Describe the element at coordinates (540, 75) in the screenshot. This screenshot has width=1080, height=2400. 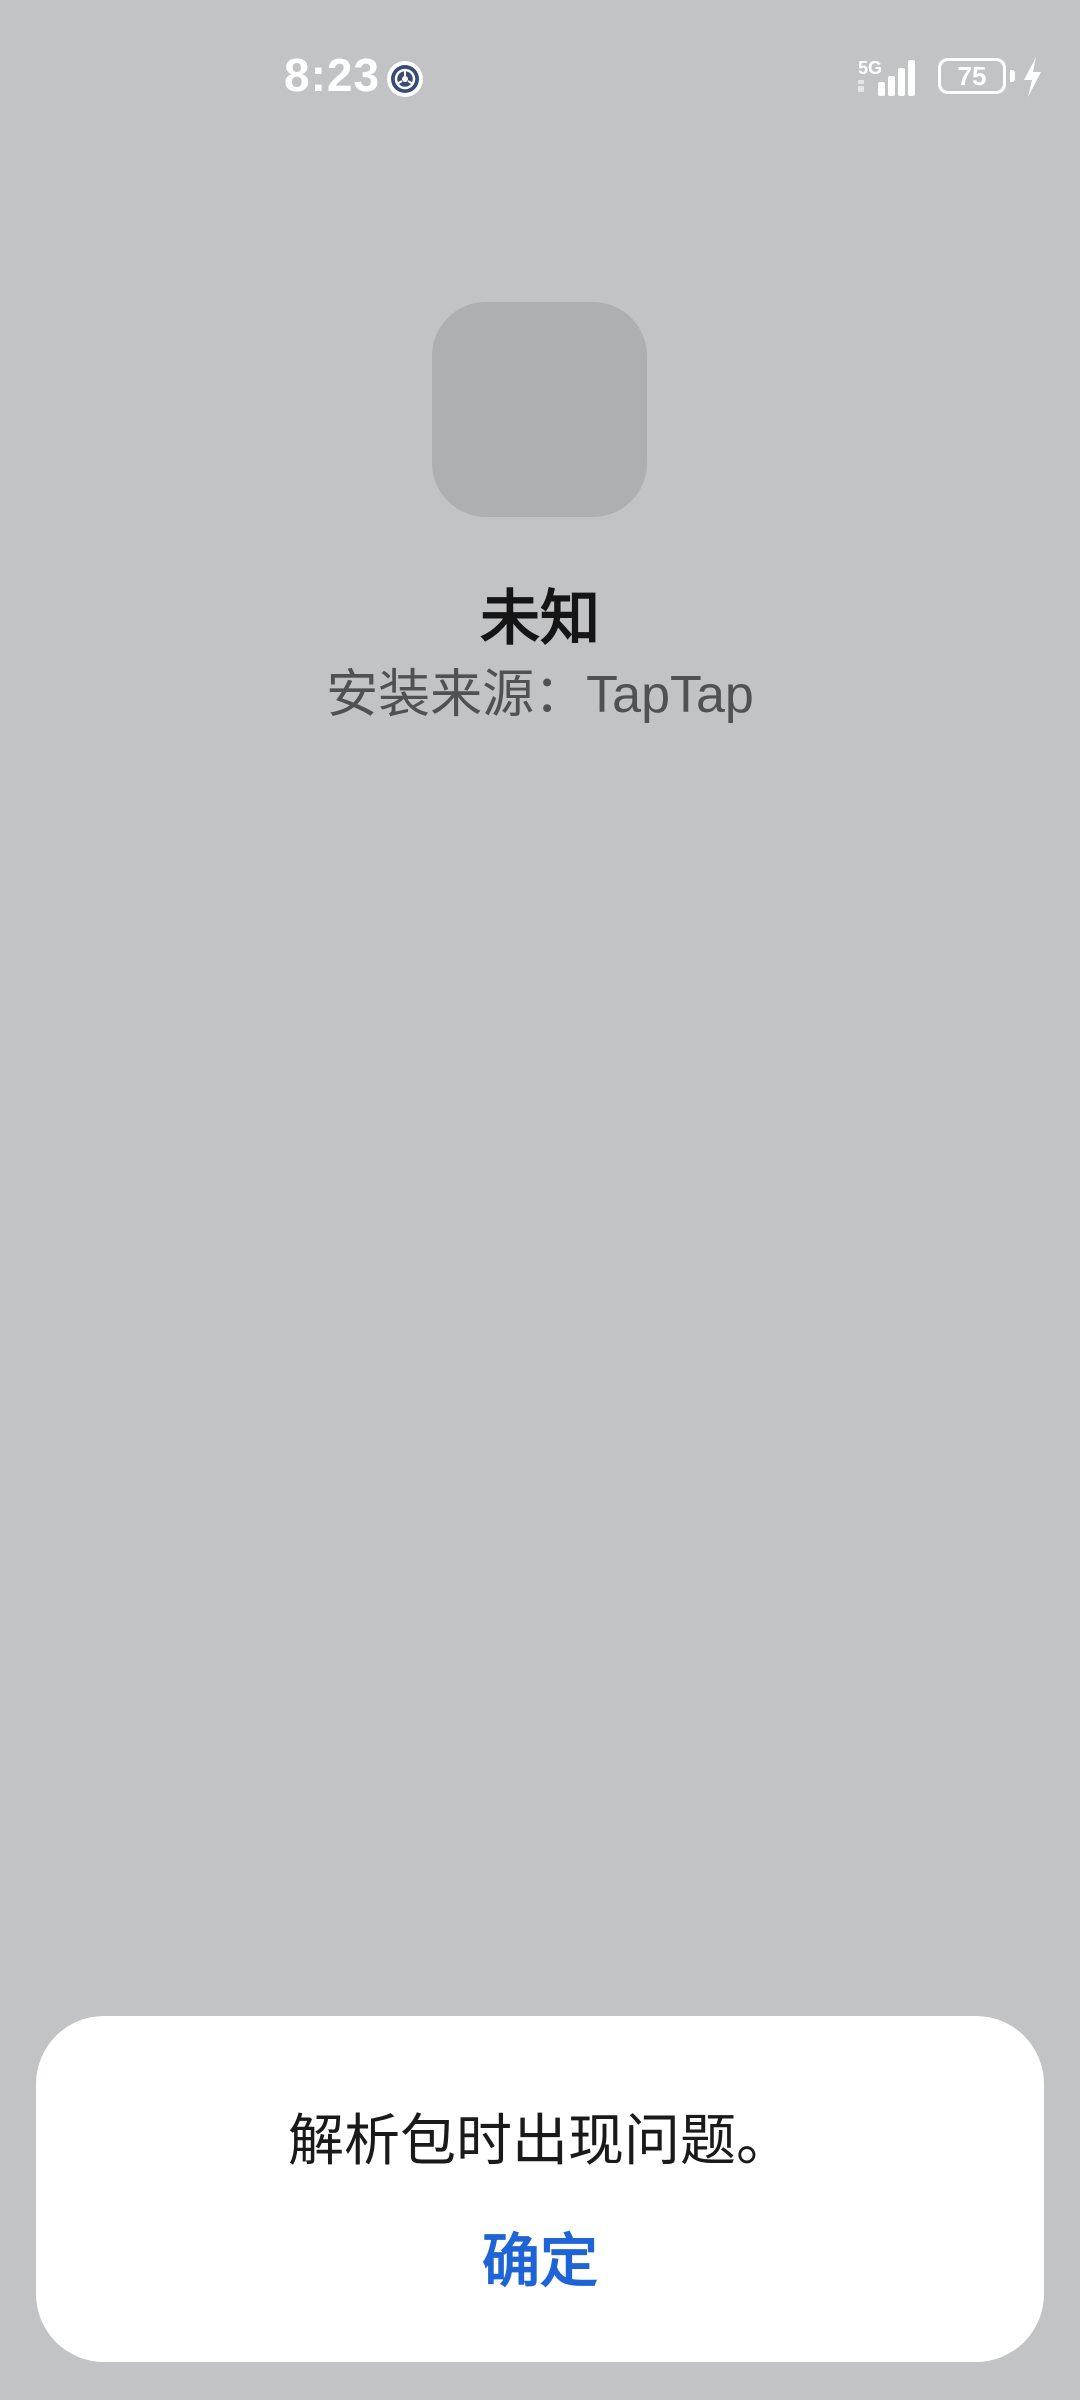
I see `status-bar: 8:23 5G 75` at that location.